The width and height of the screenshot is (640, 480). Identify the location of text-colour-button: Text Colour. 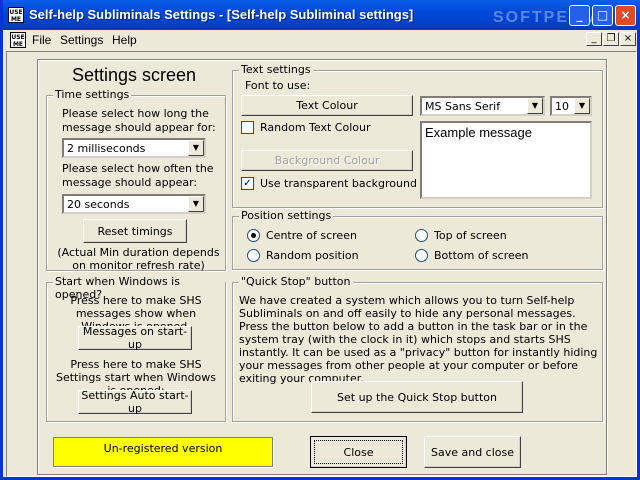
(327, 105).